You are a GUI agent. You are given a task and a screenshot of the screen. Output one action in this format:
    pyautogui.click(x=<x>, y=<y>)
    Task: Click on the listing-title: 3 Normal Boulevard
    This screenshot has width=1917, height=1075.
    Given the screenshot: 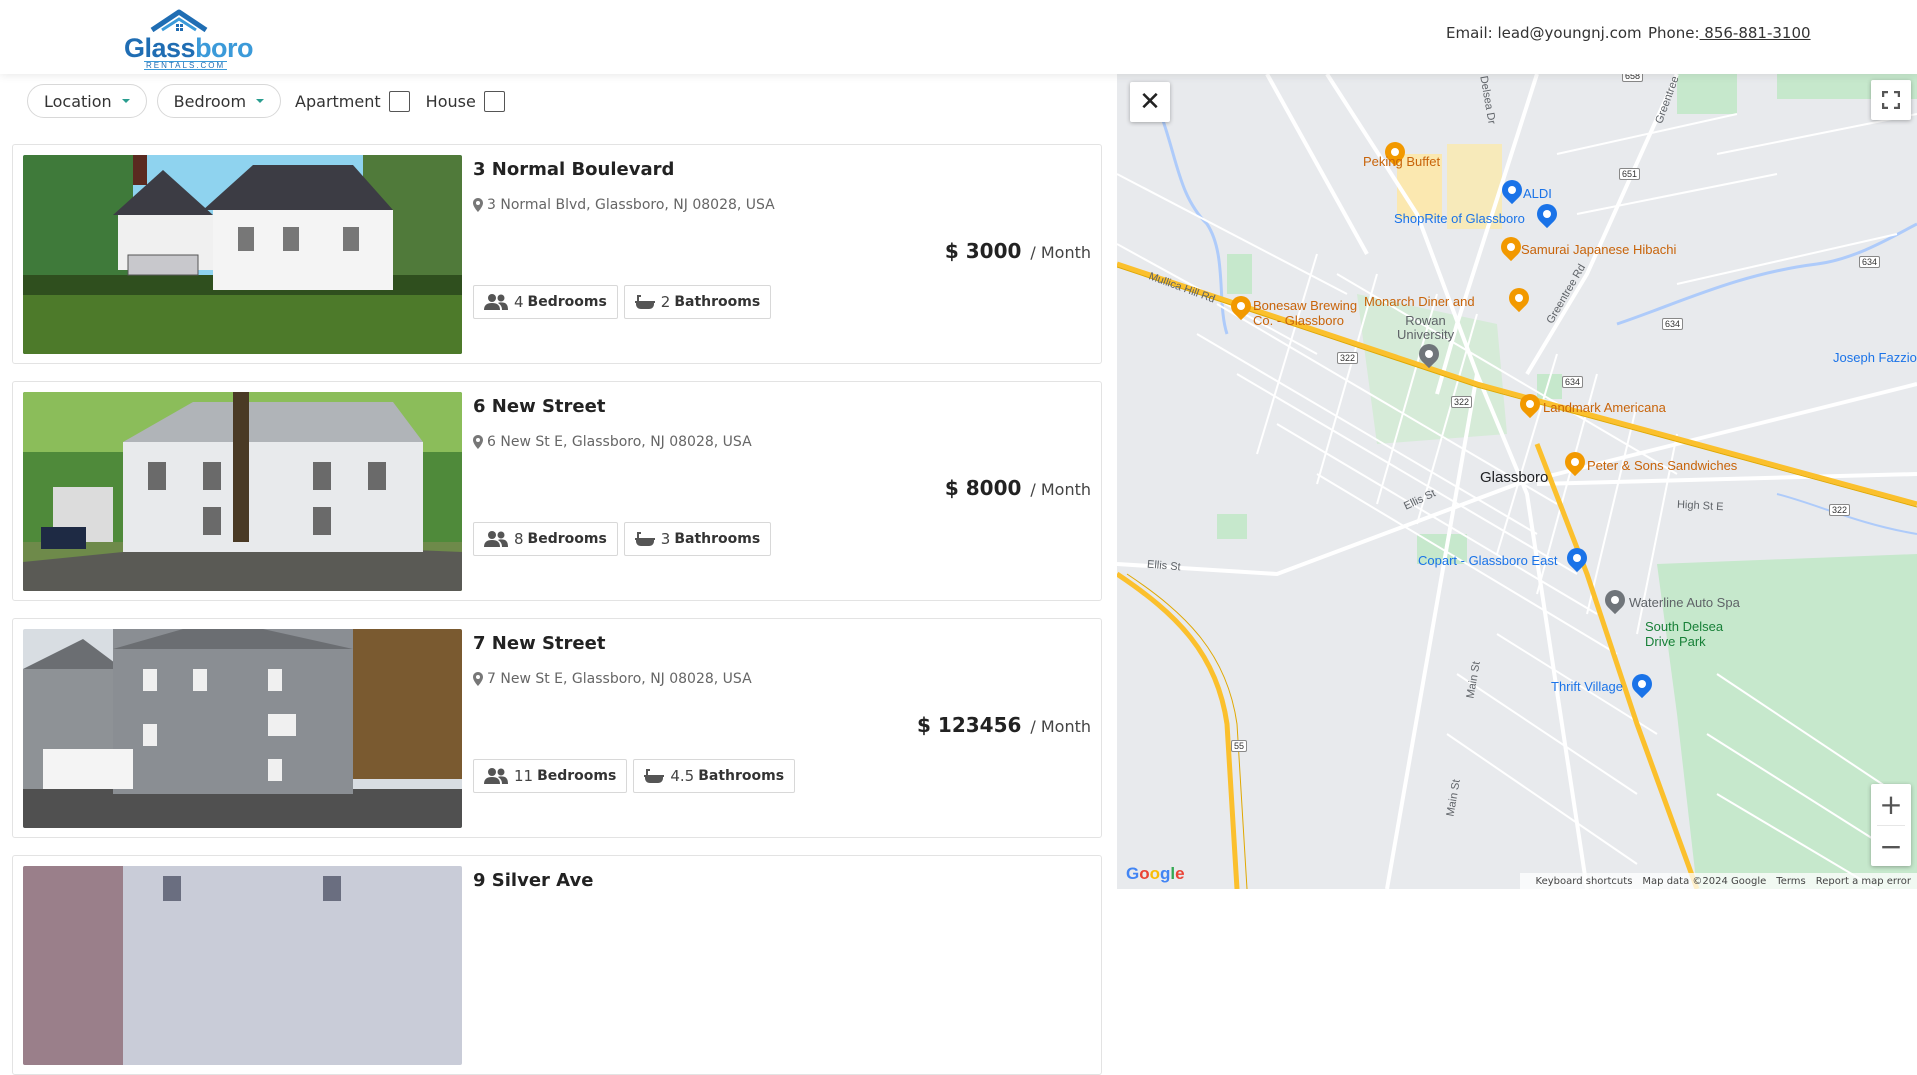 What is the action you would take?
    pyautogui.click(x=573, y=169)
    